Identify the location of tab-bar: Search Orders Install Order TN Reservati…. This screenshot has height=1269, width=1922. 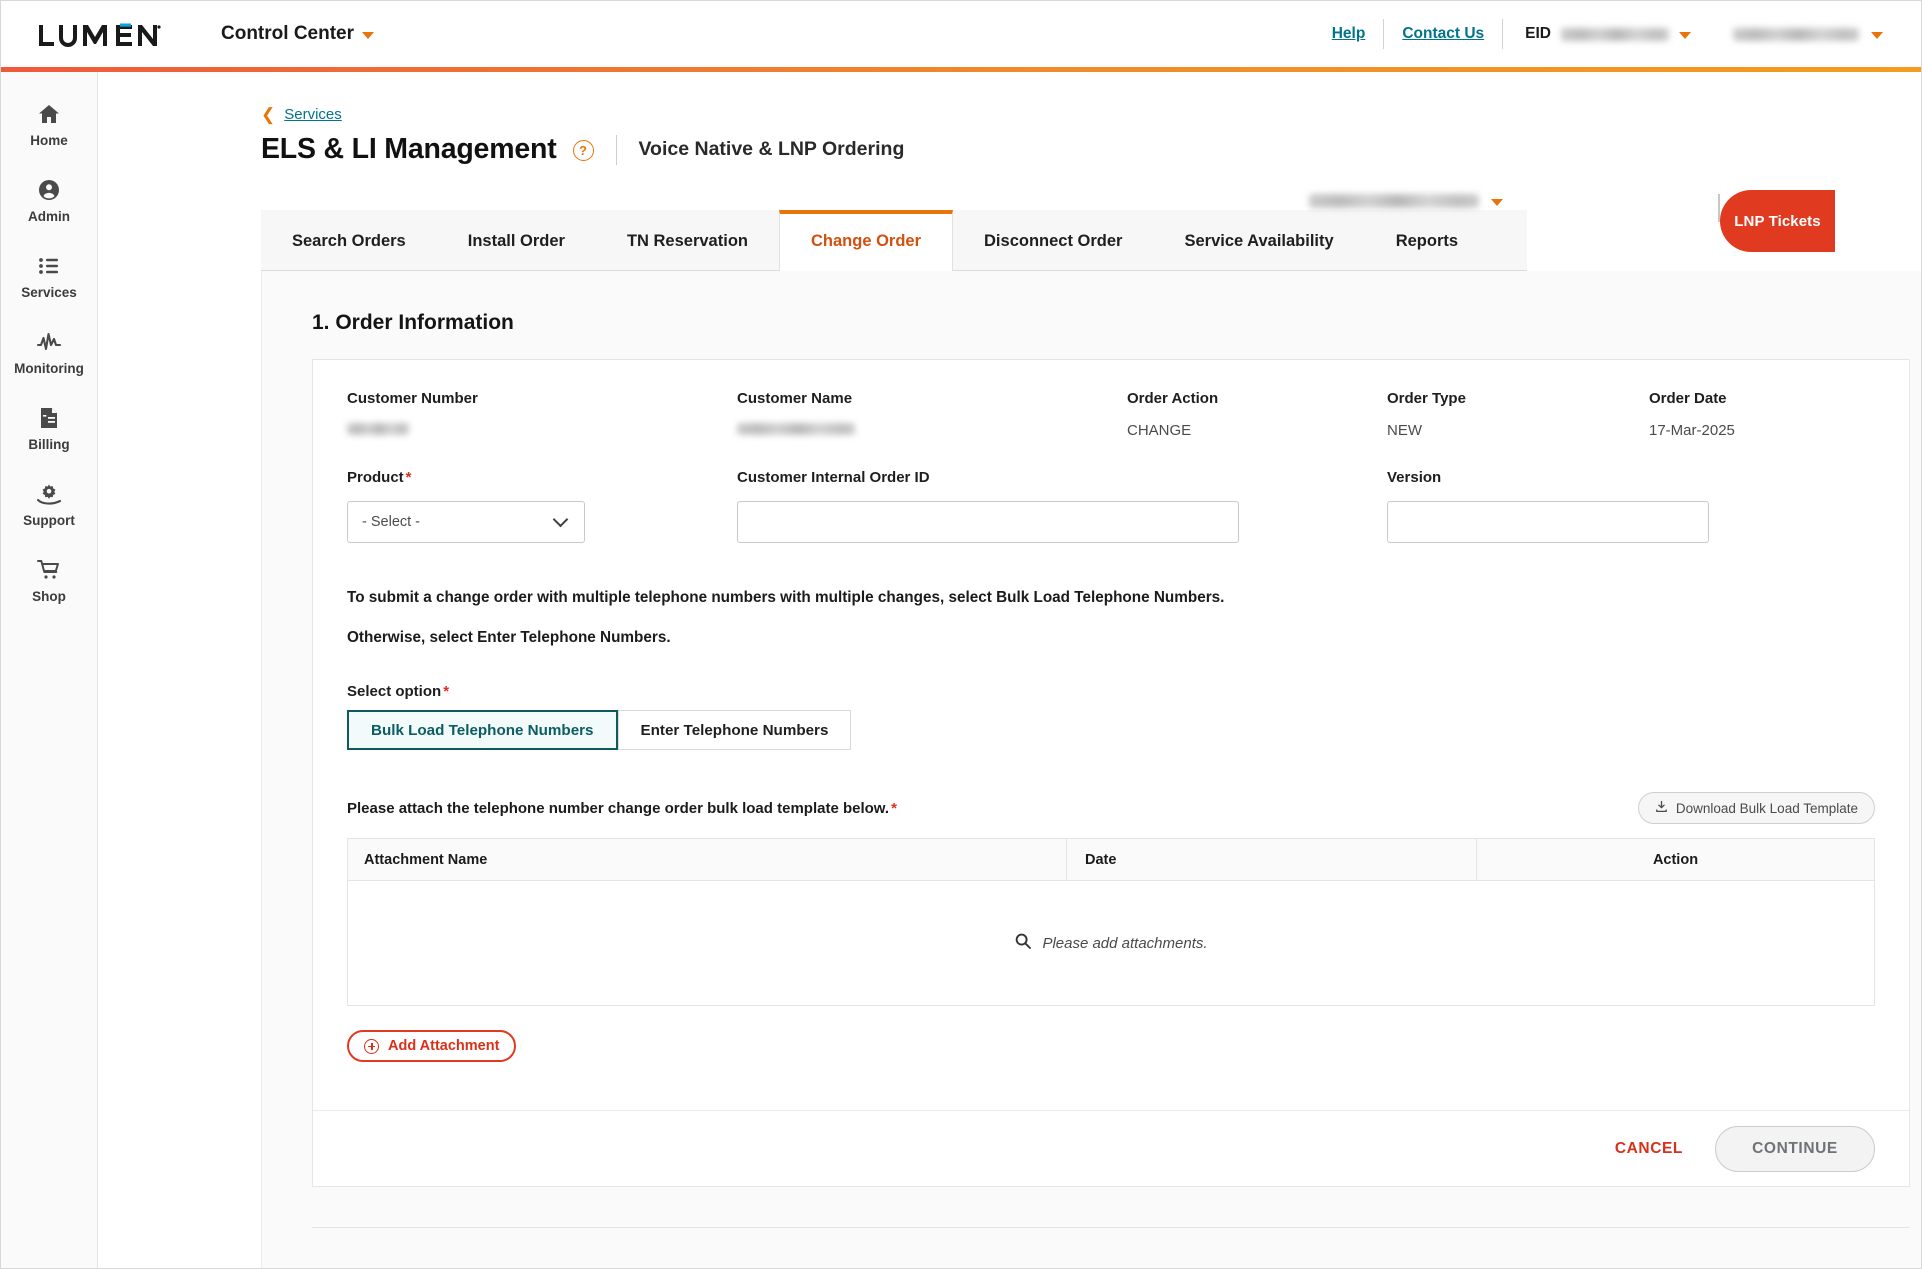
(894, 240).